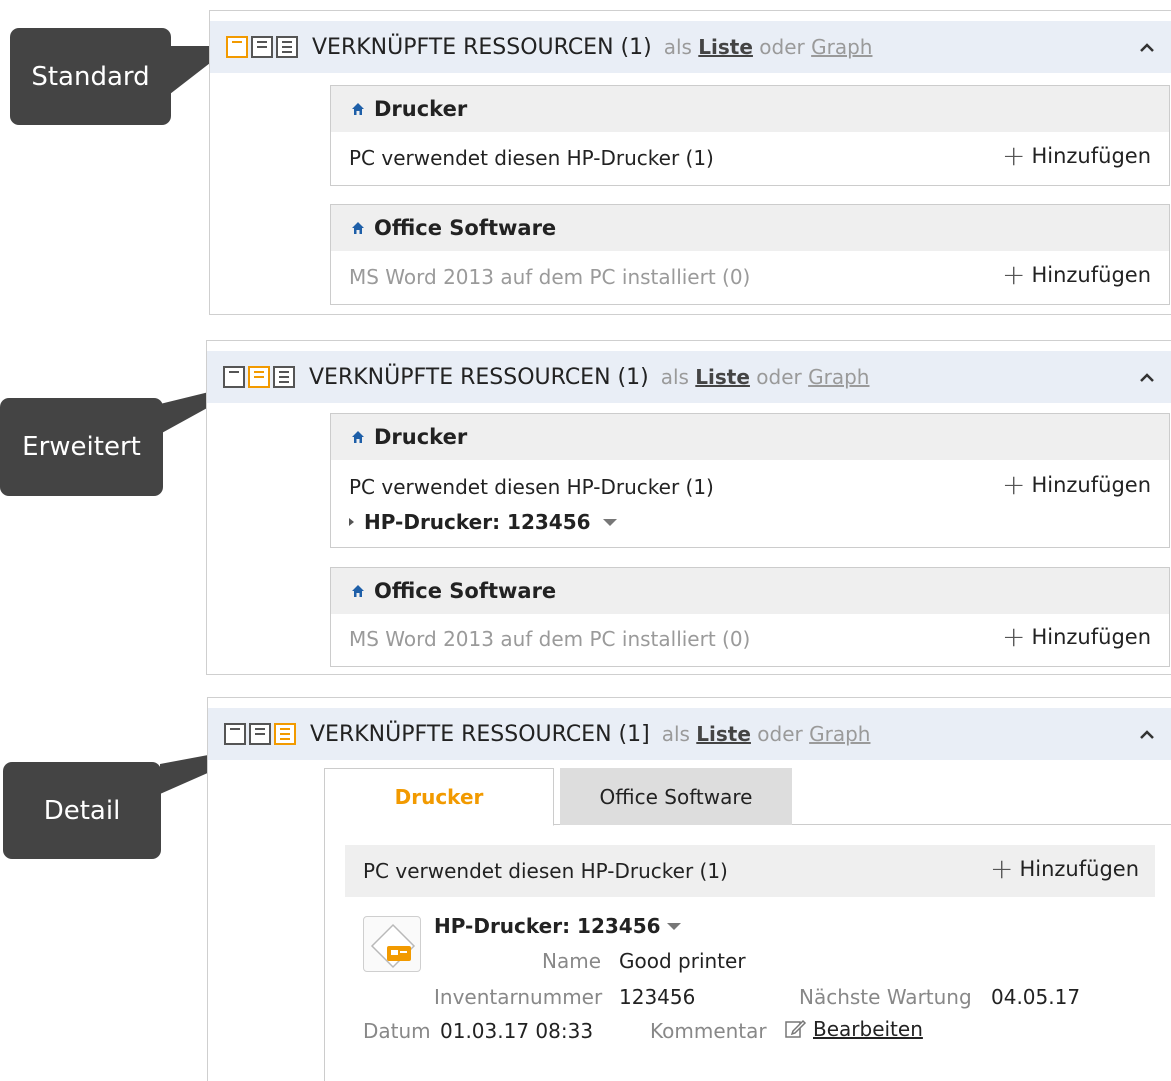 The width and height of the screenshot is (1171, 1081). I want to click on callout-erweitert: Erweitert, so click(81, 447).